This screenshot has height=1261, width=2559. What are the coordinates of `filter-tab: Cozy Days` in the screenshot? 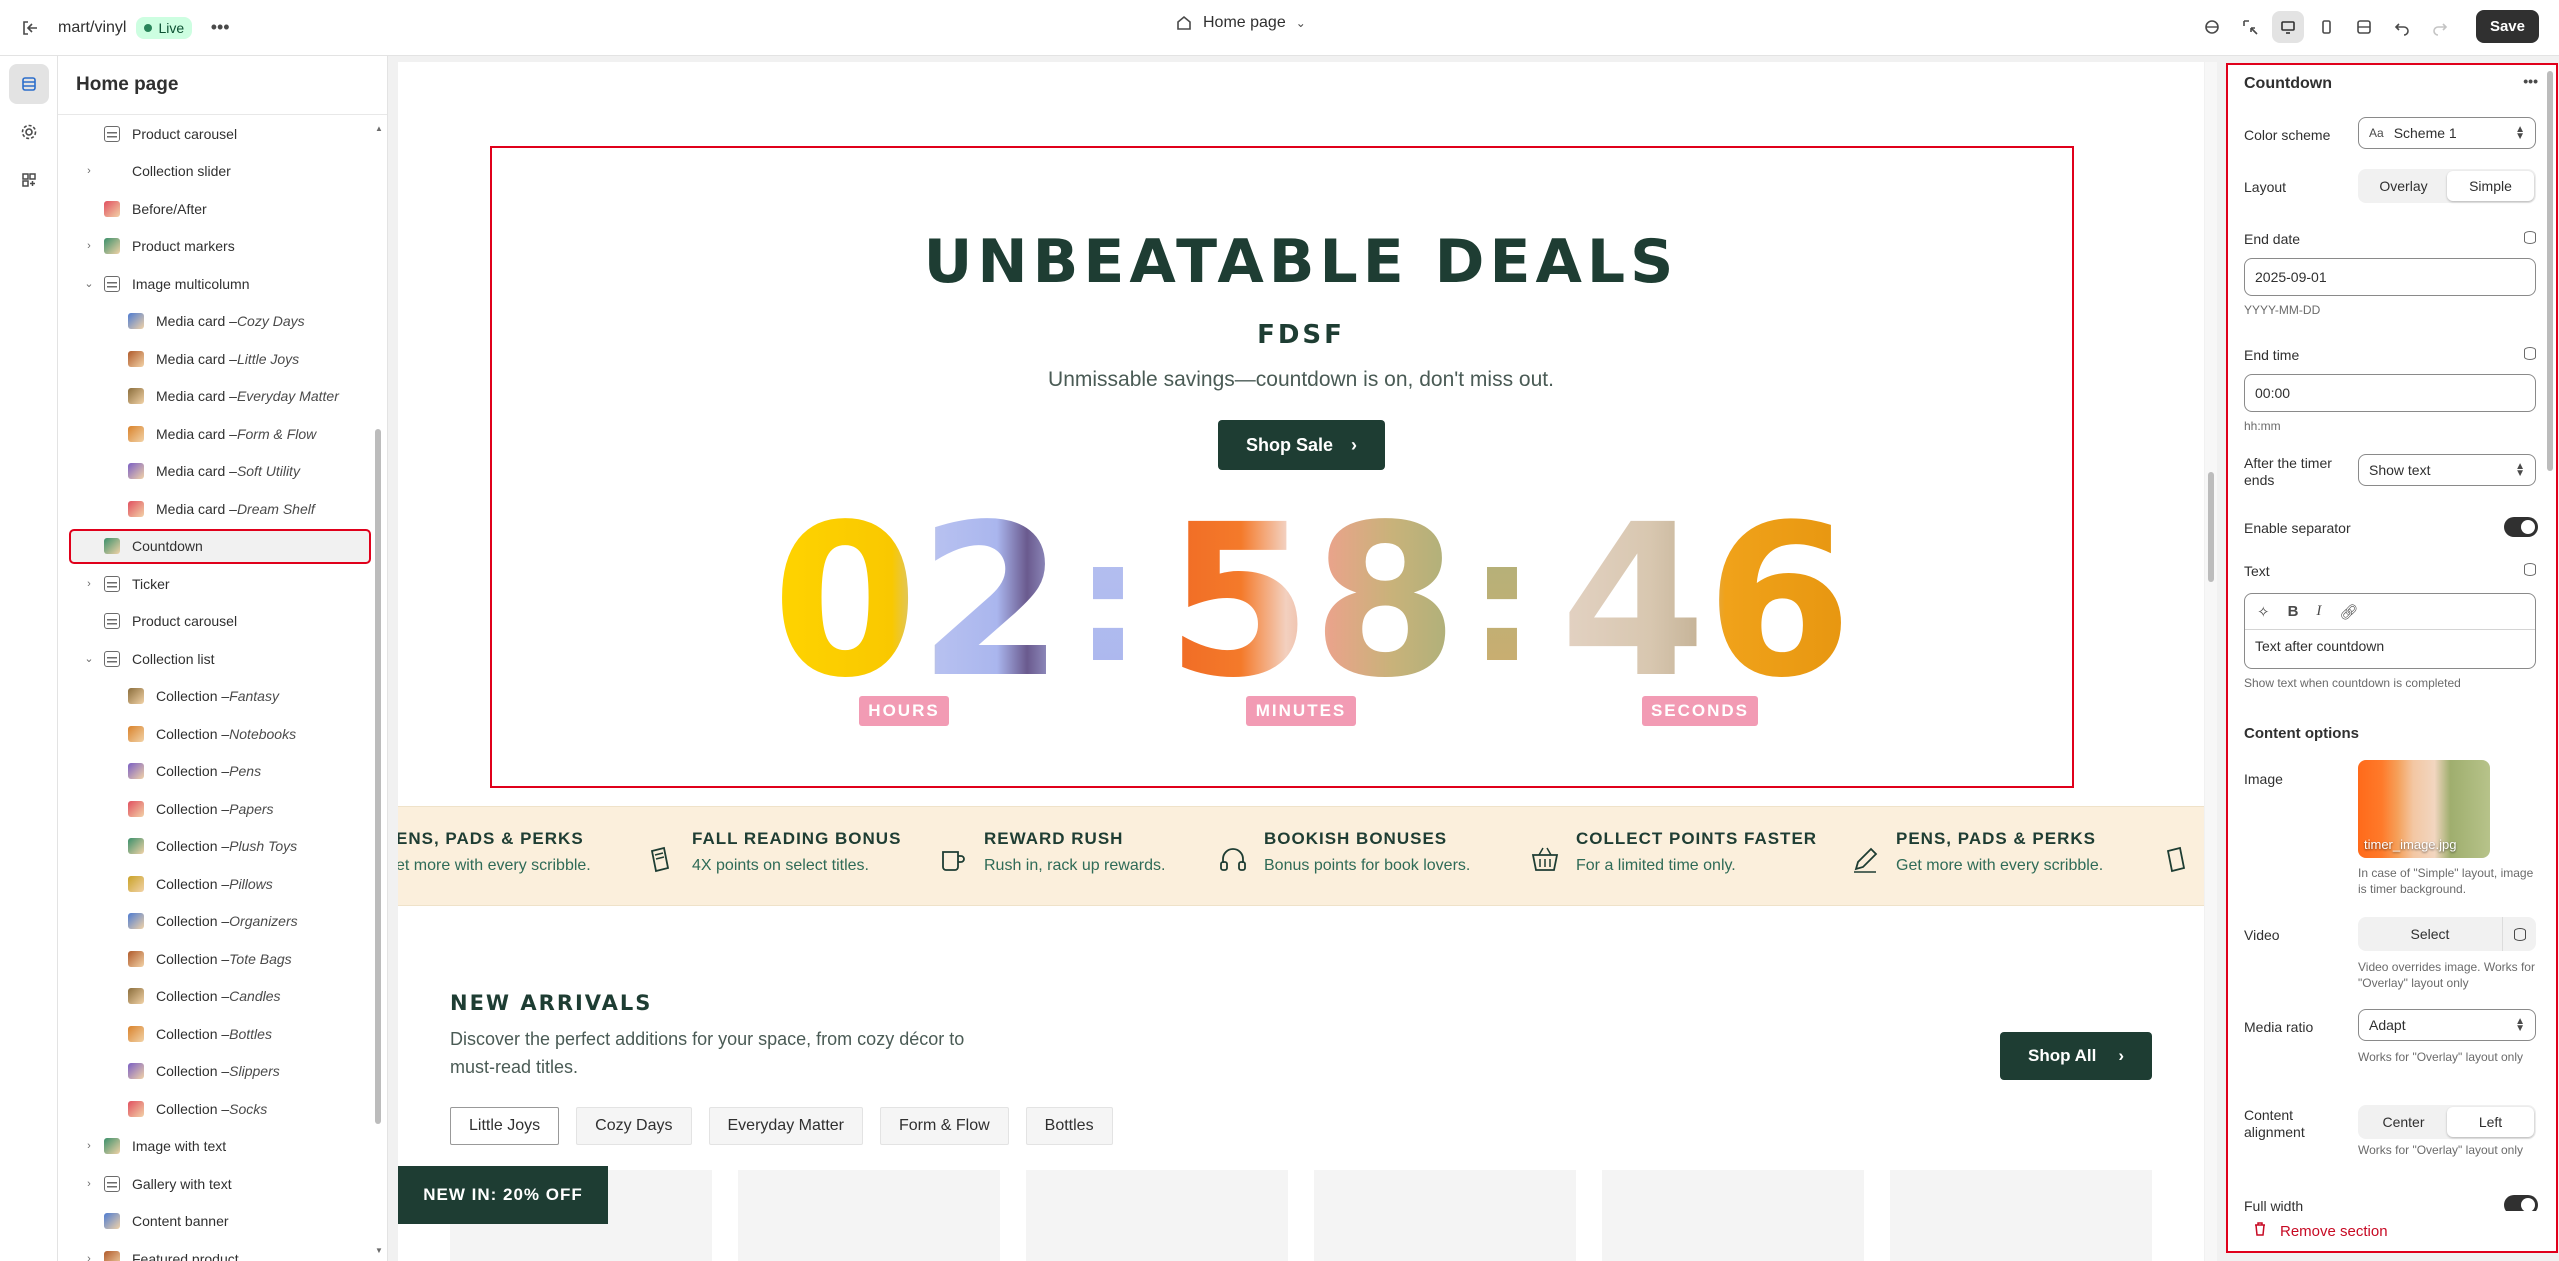 It's located at (634, 1126).